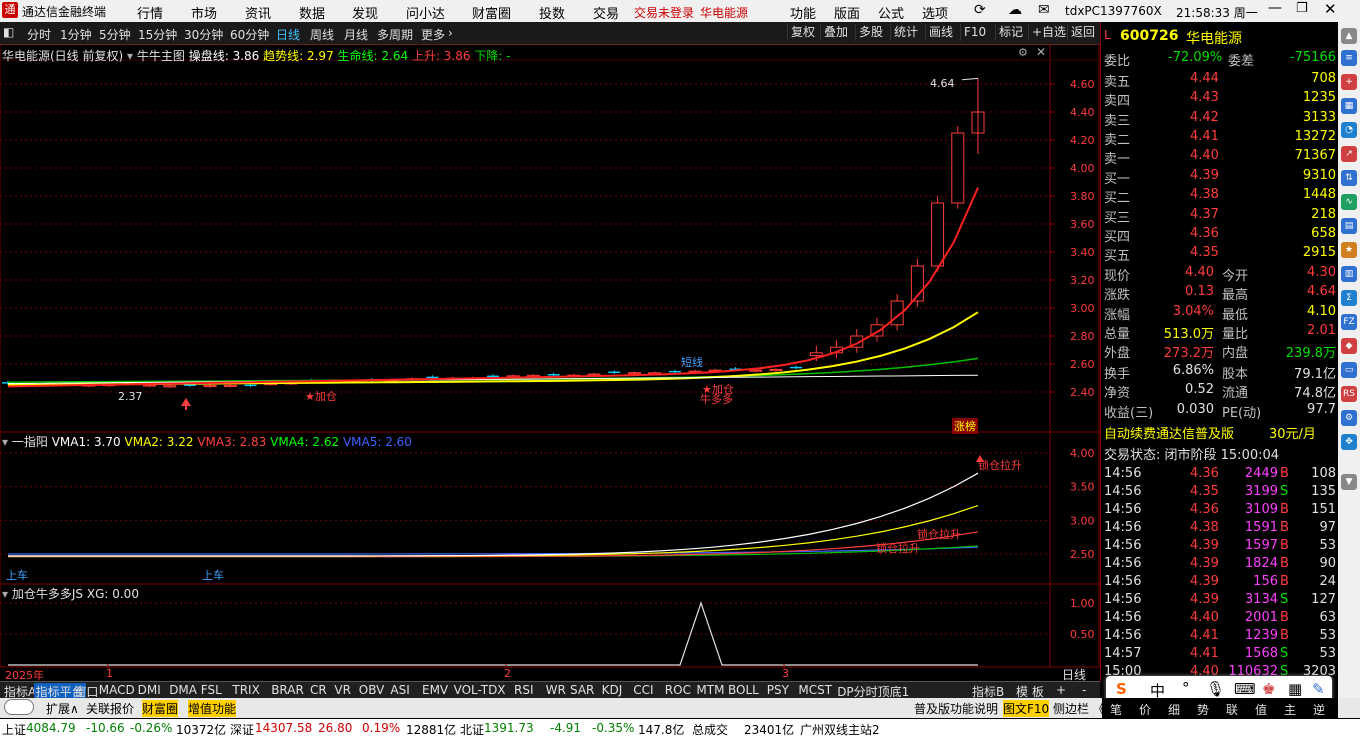 The image size is (1360, 738). Describe the element at coordinates (491, 12) in the screenshot. I see `menu-caifuquan: 财富圈` at that location.